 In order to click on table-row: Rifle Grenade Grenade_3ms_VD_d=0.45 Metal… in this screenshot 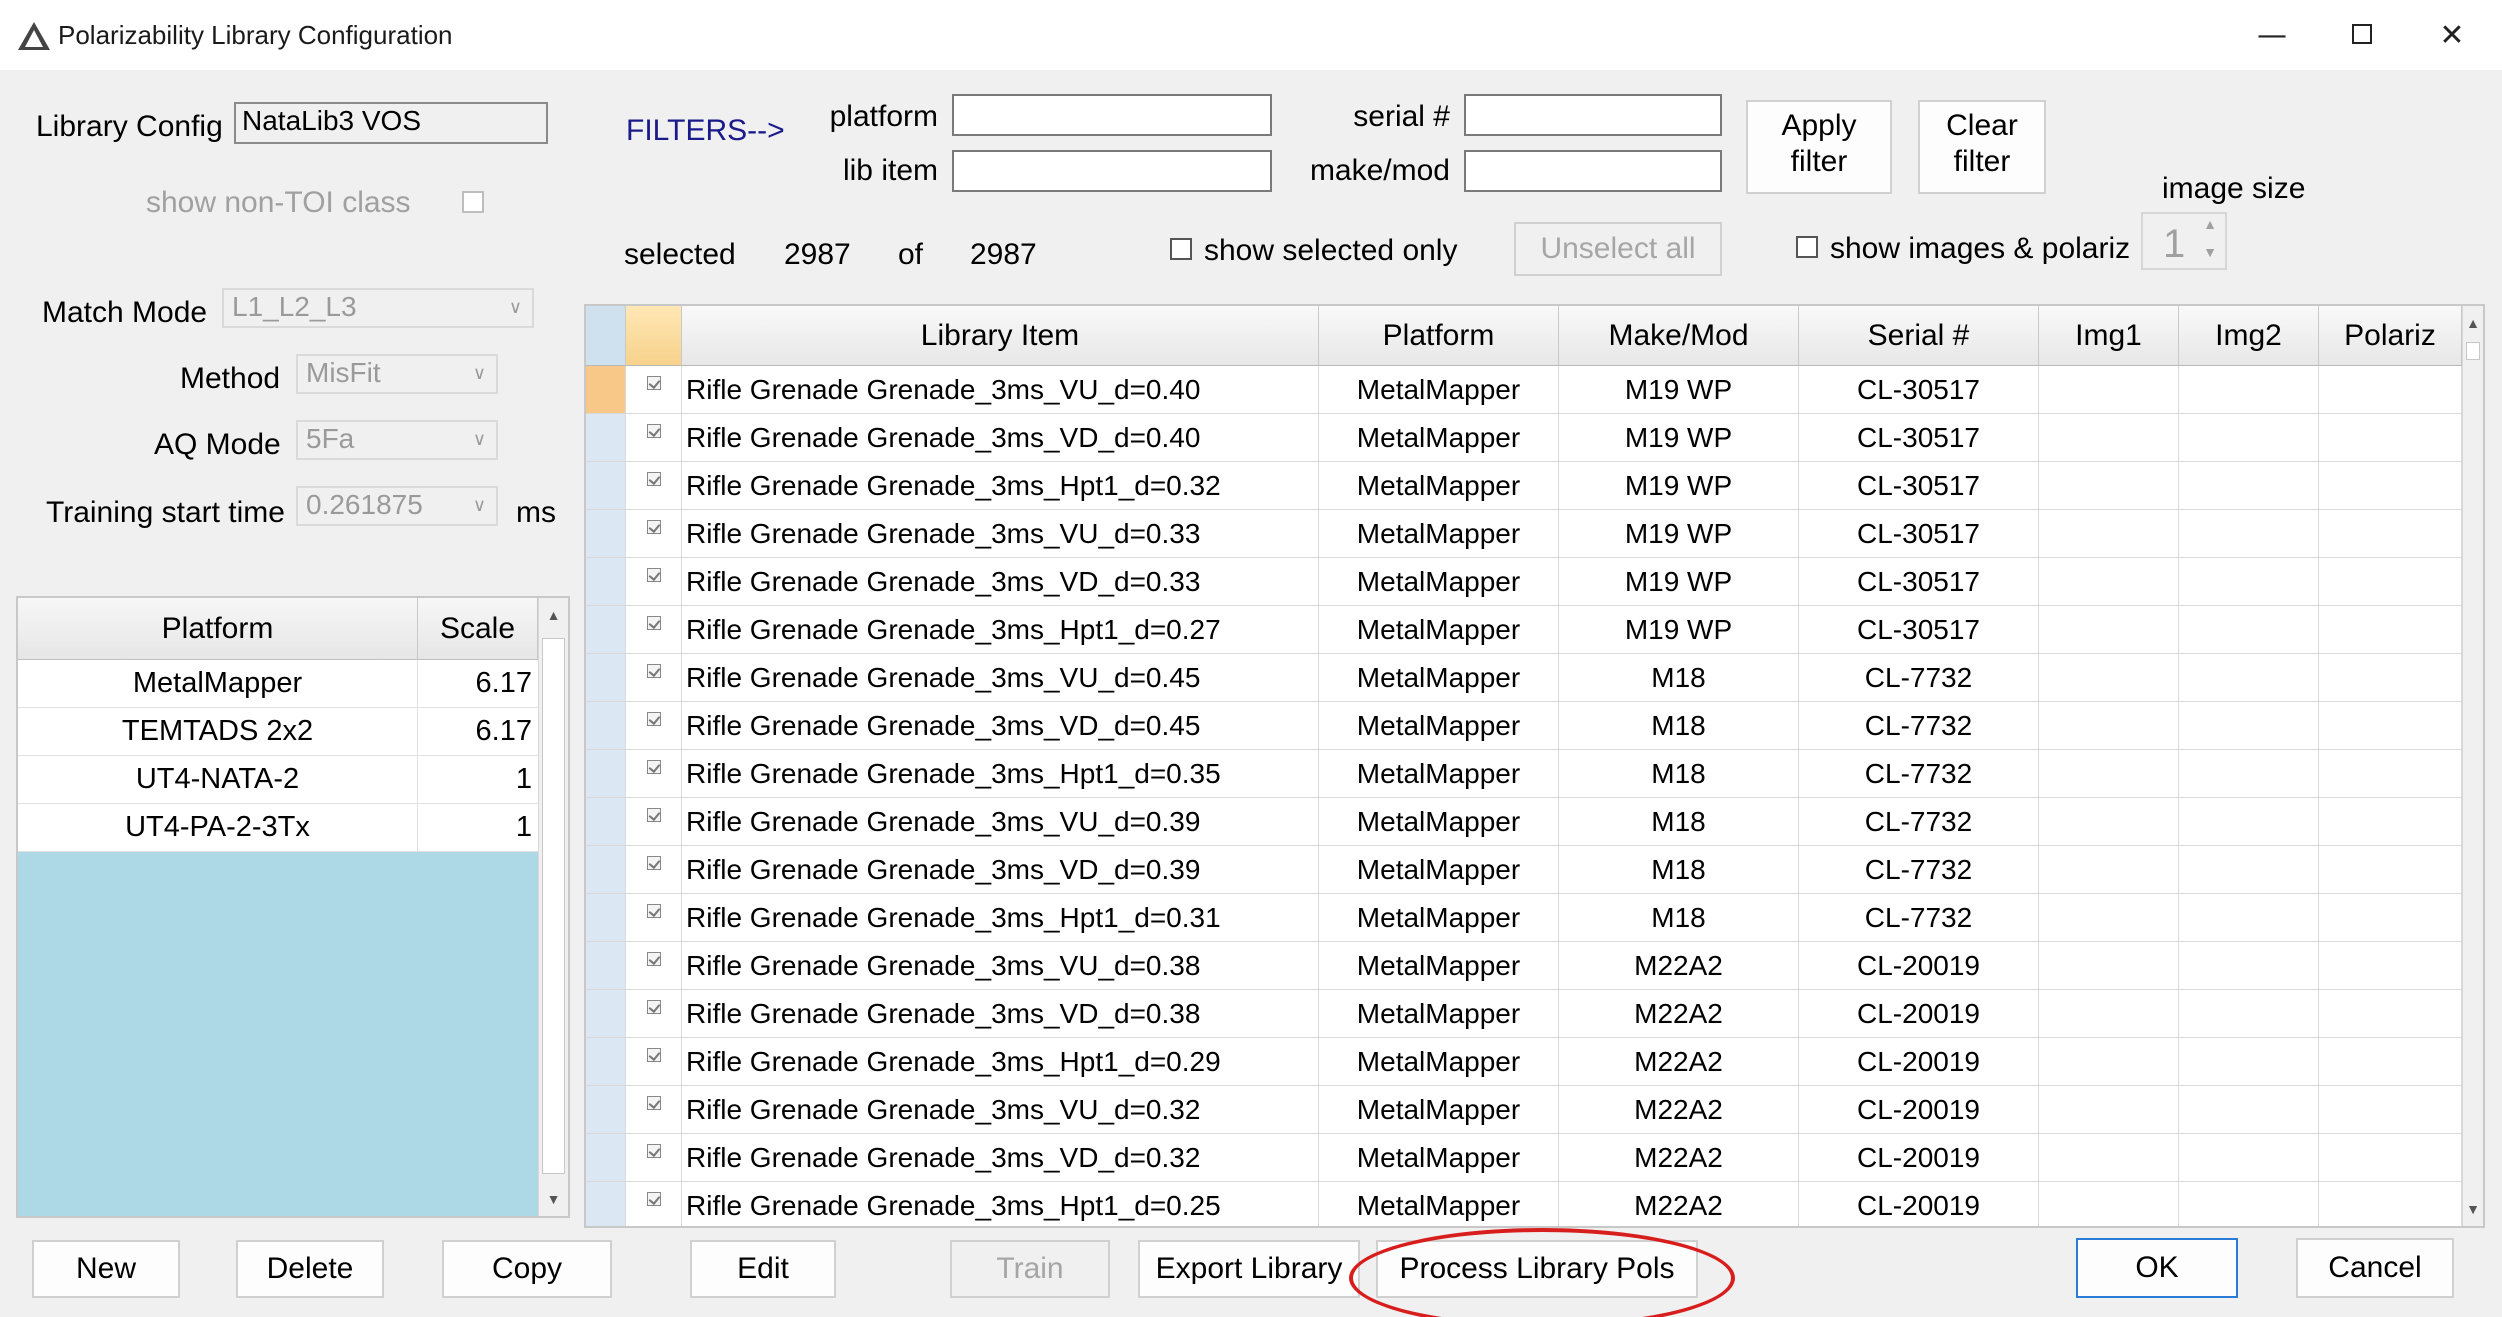, I will do `click(1524, 726)`.